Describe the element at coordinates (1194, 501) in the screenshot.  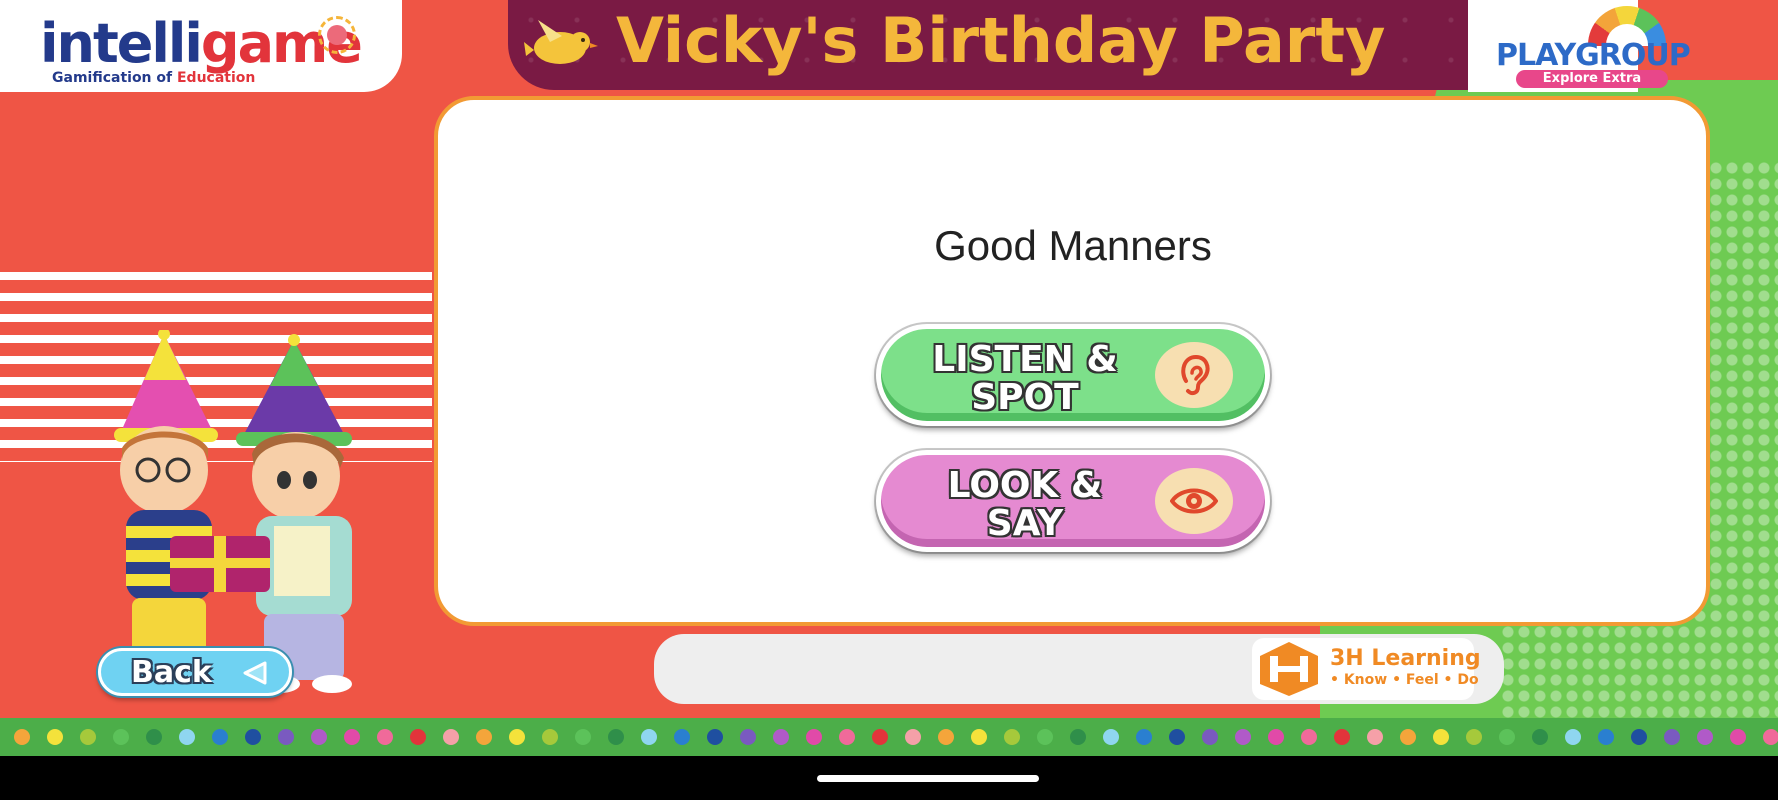
I see `eye-icon` at that location.